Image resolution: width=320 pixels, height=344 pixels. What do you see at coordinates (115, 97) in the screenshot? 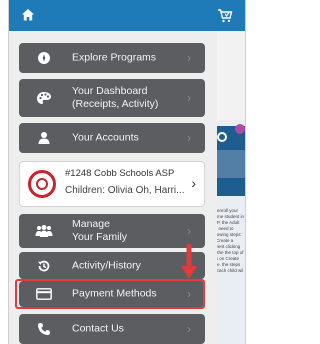
I see `menu-item-label: Your Dashboard (Receipts, Activity)` at bounding box center [115, 97].